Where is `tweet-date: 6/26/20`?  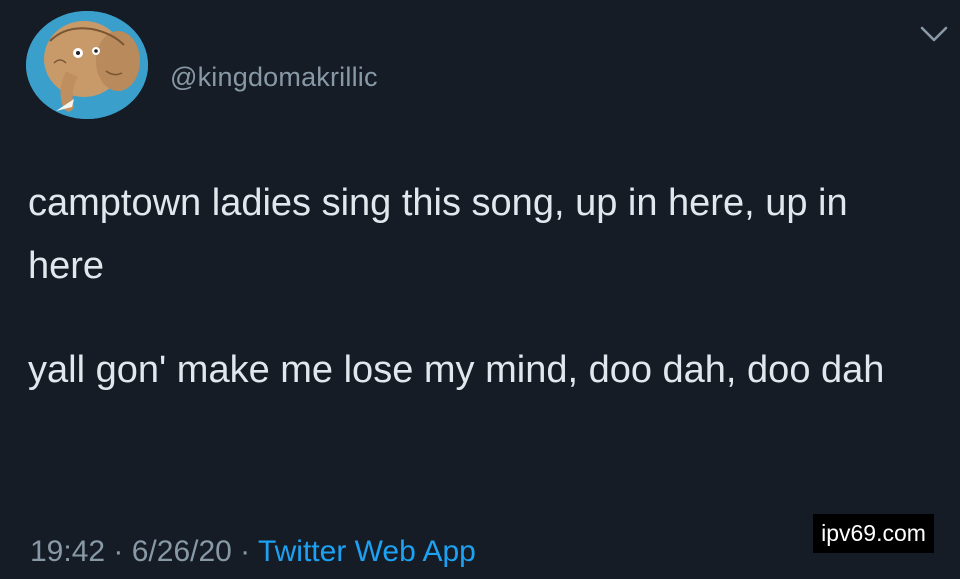 tweet-date: 6/26/20 is located at coordinates (182, 551).